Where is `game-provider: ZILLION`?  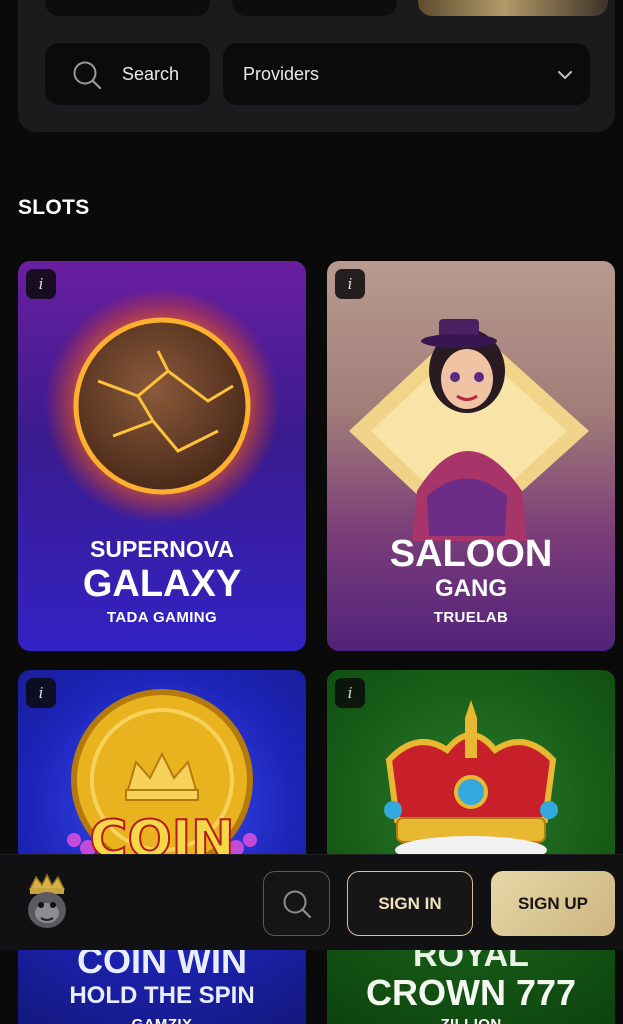 game-provider: ZILLION is located at coordinates (471, 1020).